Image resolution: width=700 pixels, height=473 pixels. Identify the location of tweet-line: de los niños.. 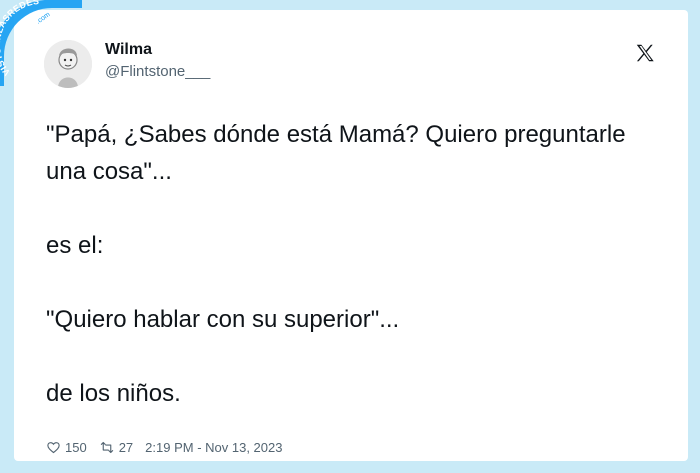
(113, 393).